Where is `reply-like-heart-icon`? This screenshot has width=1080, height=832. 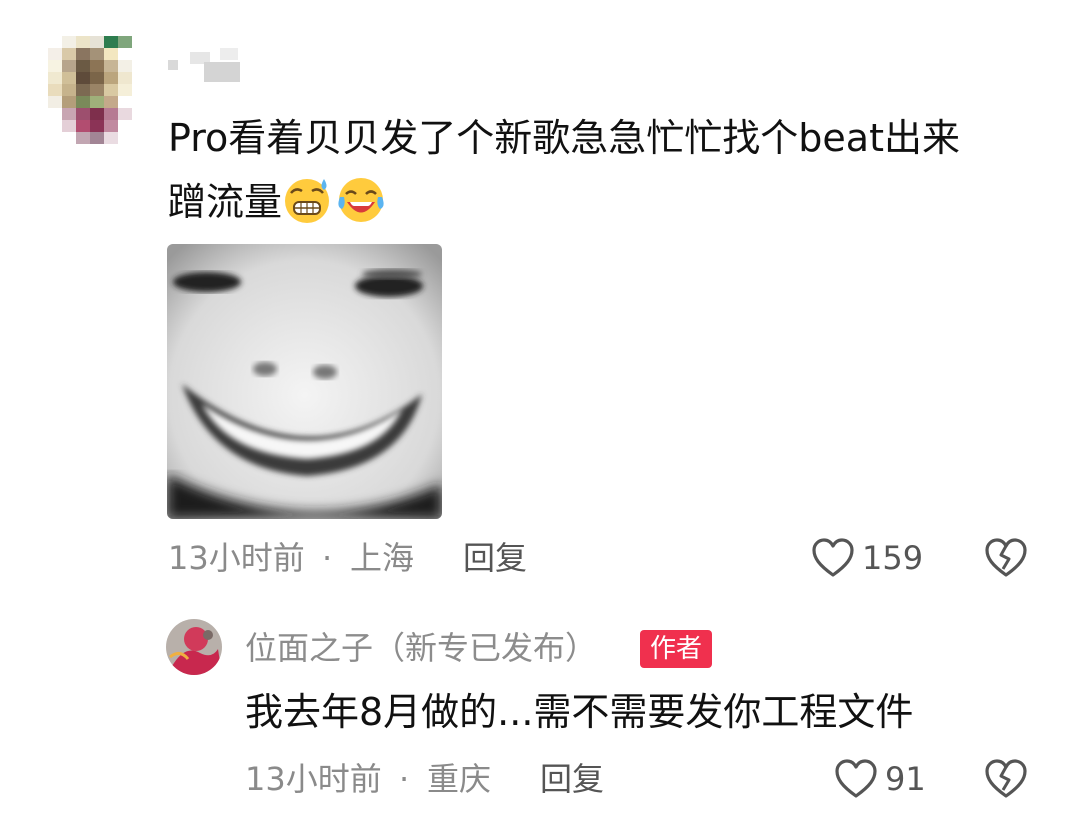
reply-like-heart-icon is located at coordinates (856, 779).